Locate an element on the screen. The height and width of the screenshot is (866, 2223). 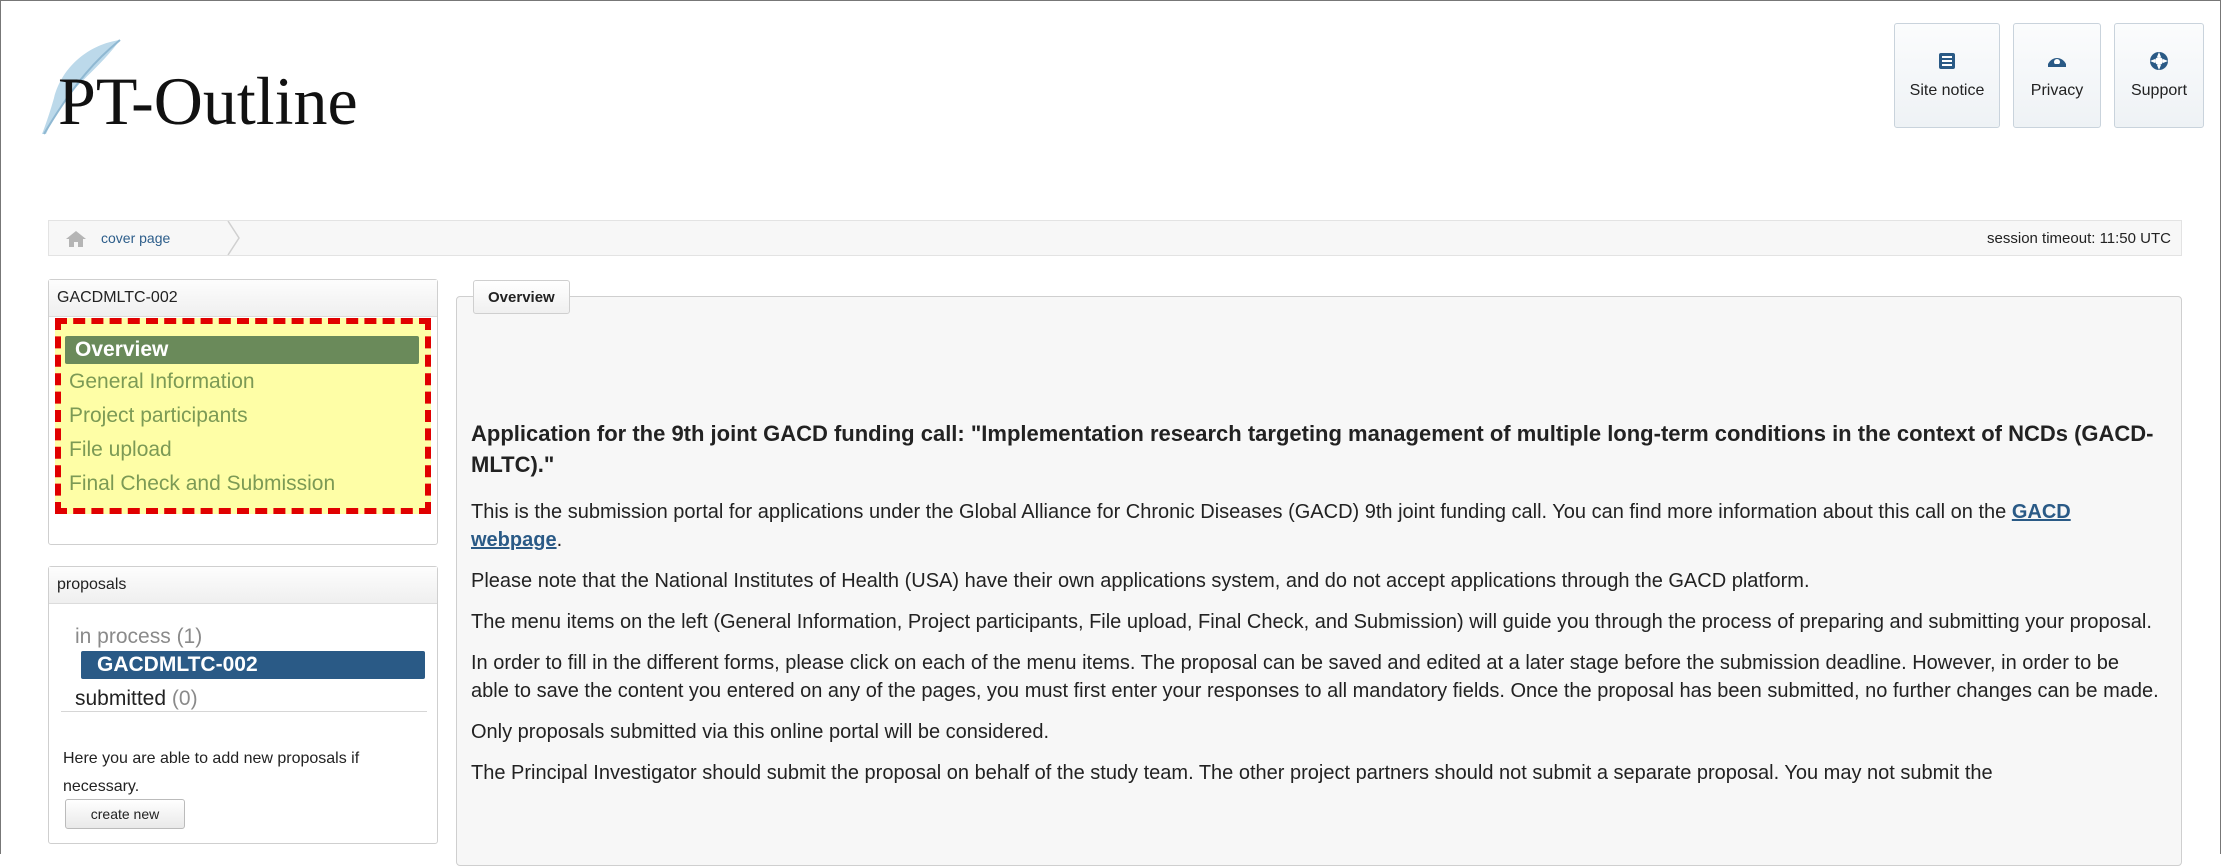
menu-item-file-upload: File upload is located at coordinates (120, 450).